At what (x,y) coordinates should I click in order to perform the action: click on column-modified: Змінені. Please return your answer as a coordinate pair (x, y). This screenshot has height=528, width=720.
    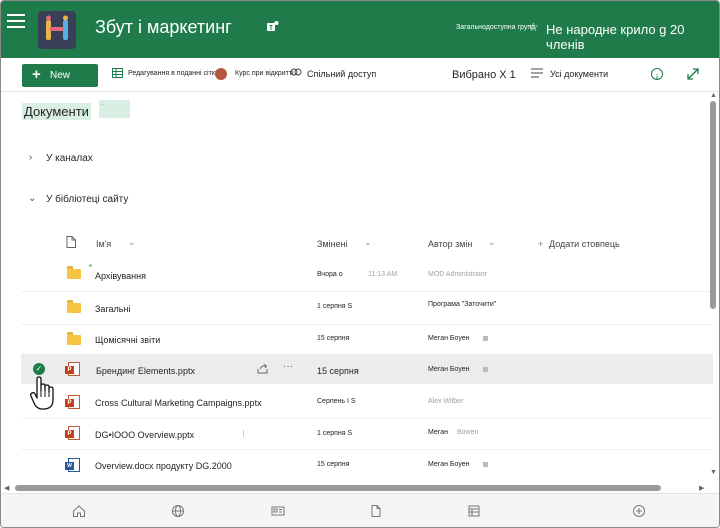
    Looking at the image, I should click on (332, 244).